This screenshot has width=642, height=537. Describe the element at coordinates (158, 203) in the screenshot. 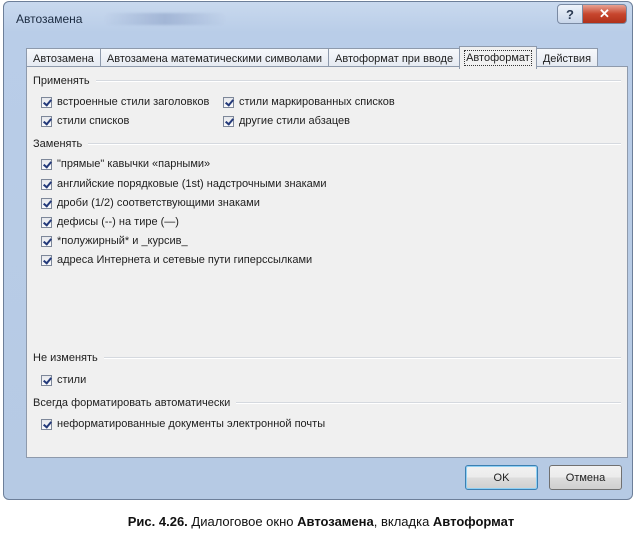

I see `option-label: дроби (1/2) соответствующими знаками` at that location.